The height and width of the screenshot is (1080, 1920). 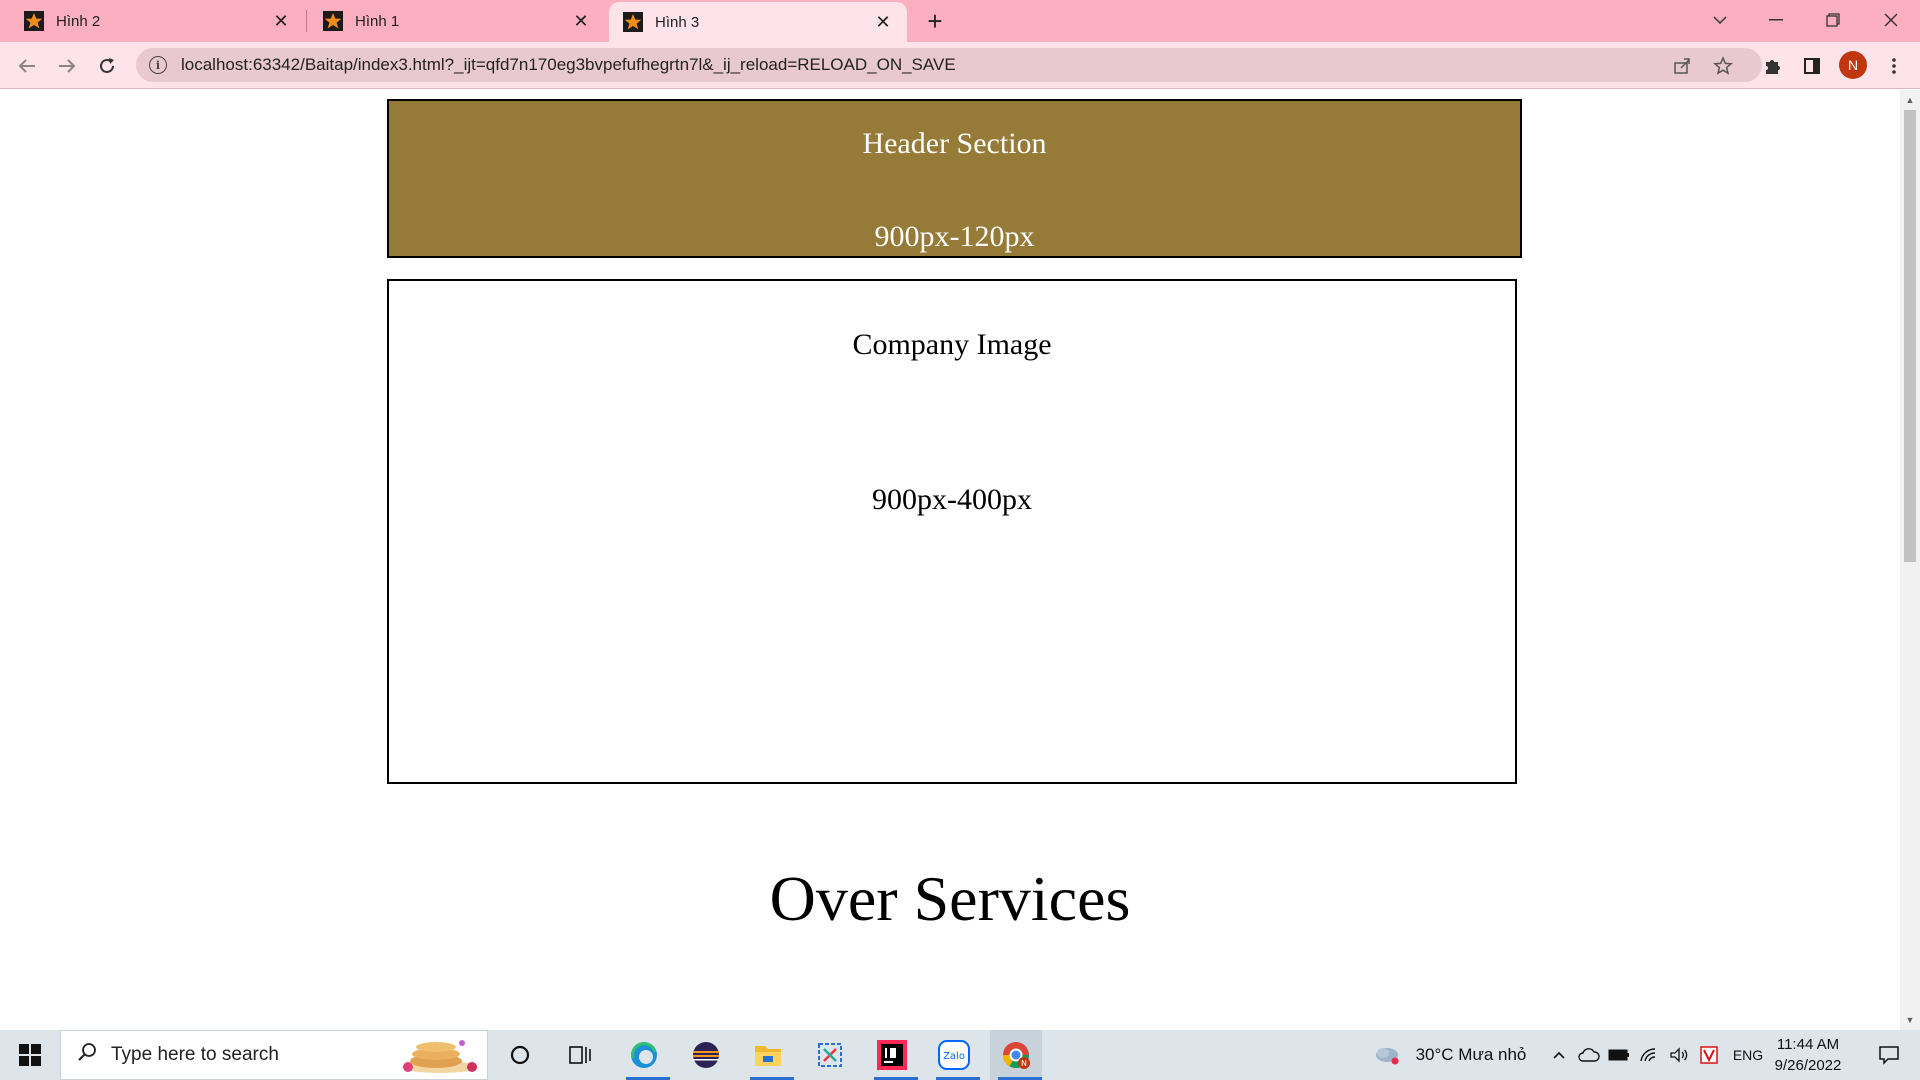 I want to click on bookmark-star-icon, so click(x=1723, y=66).